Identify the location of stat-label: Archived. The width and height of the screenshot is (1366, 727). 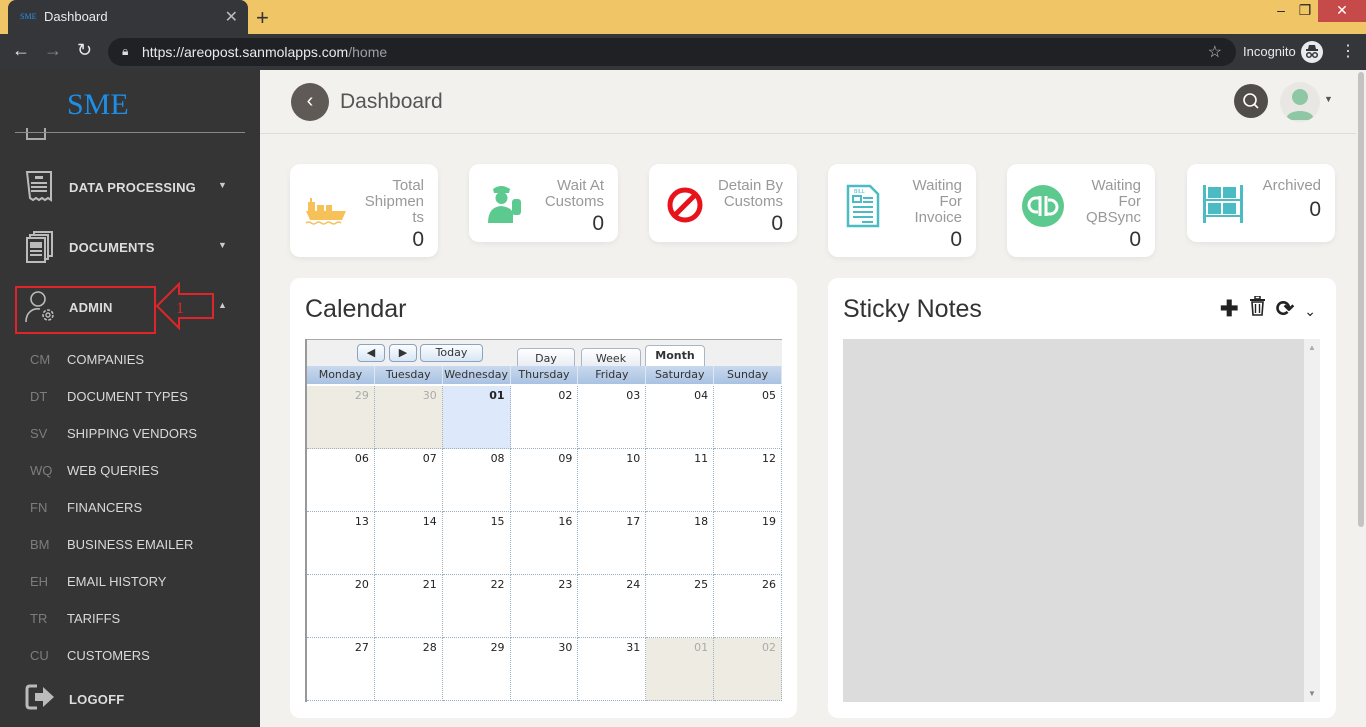
(1292, 186).